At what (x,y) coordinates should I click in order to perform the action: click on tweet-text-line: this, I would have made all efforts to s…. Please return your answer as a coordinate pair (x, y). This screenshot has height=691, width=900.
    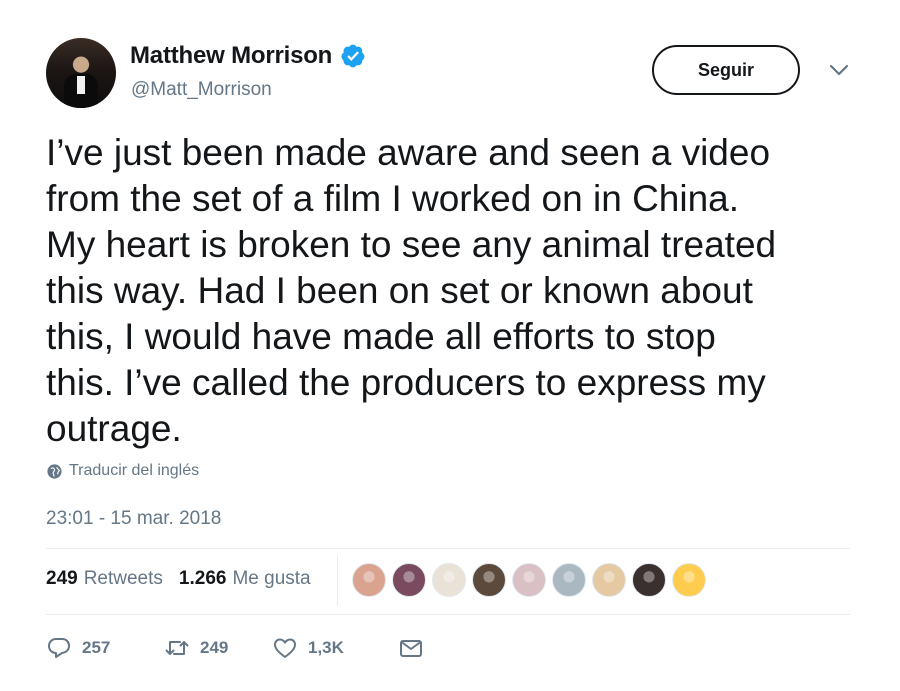
    Looking at the image, I should click on (381, 336).